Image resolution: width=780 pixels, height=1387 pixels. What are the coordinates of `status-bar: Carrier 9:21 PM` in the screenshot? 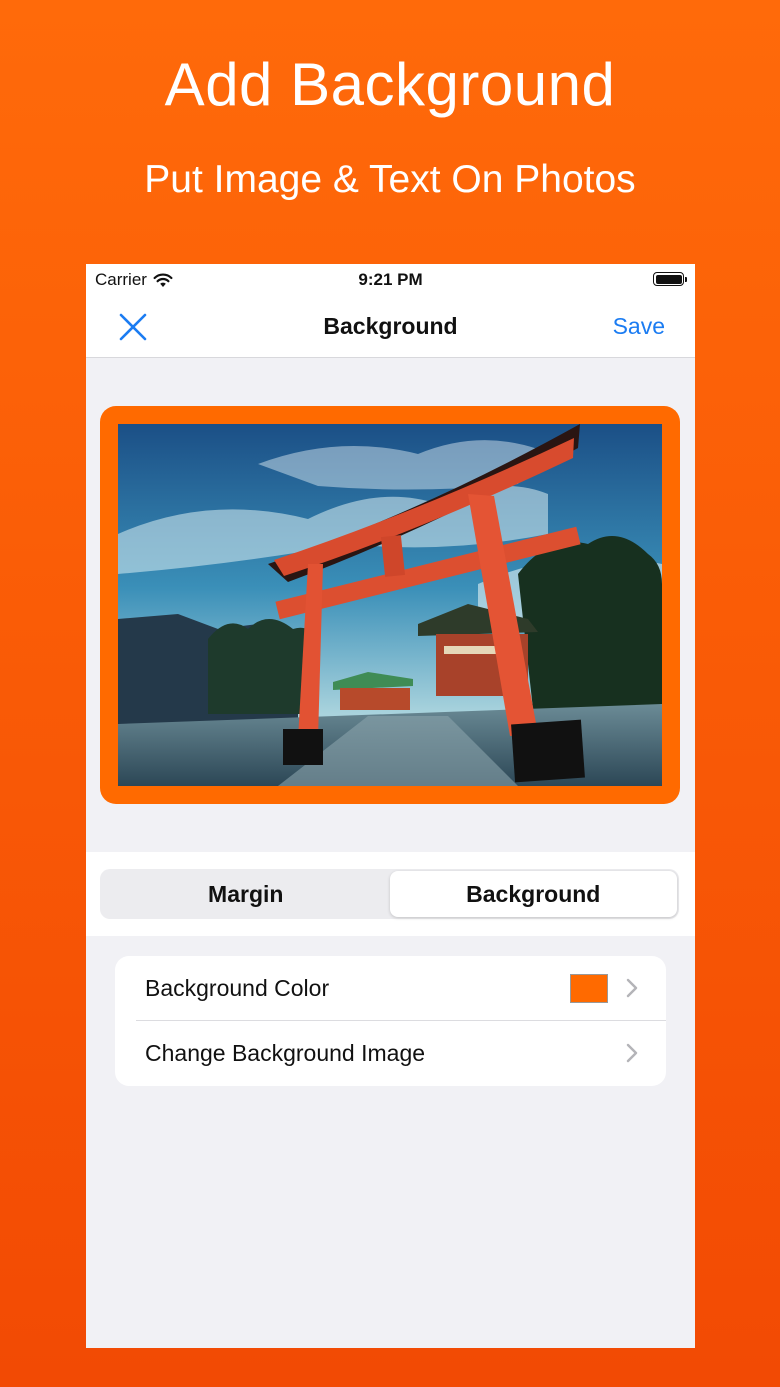 It's located at (390, 280).